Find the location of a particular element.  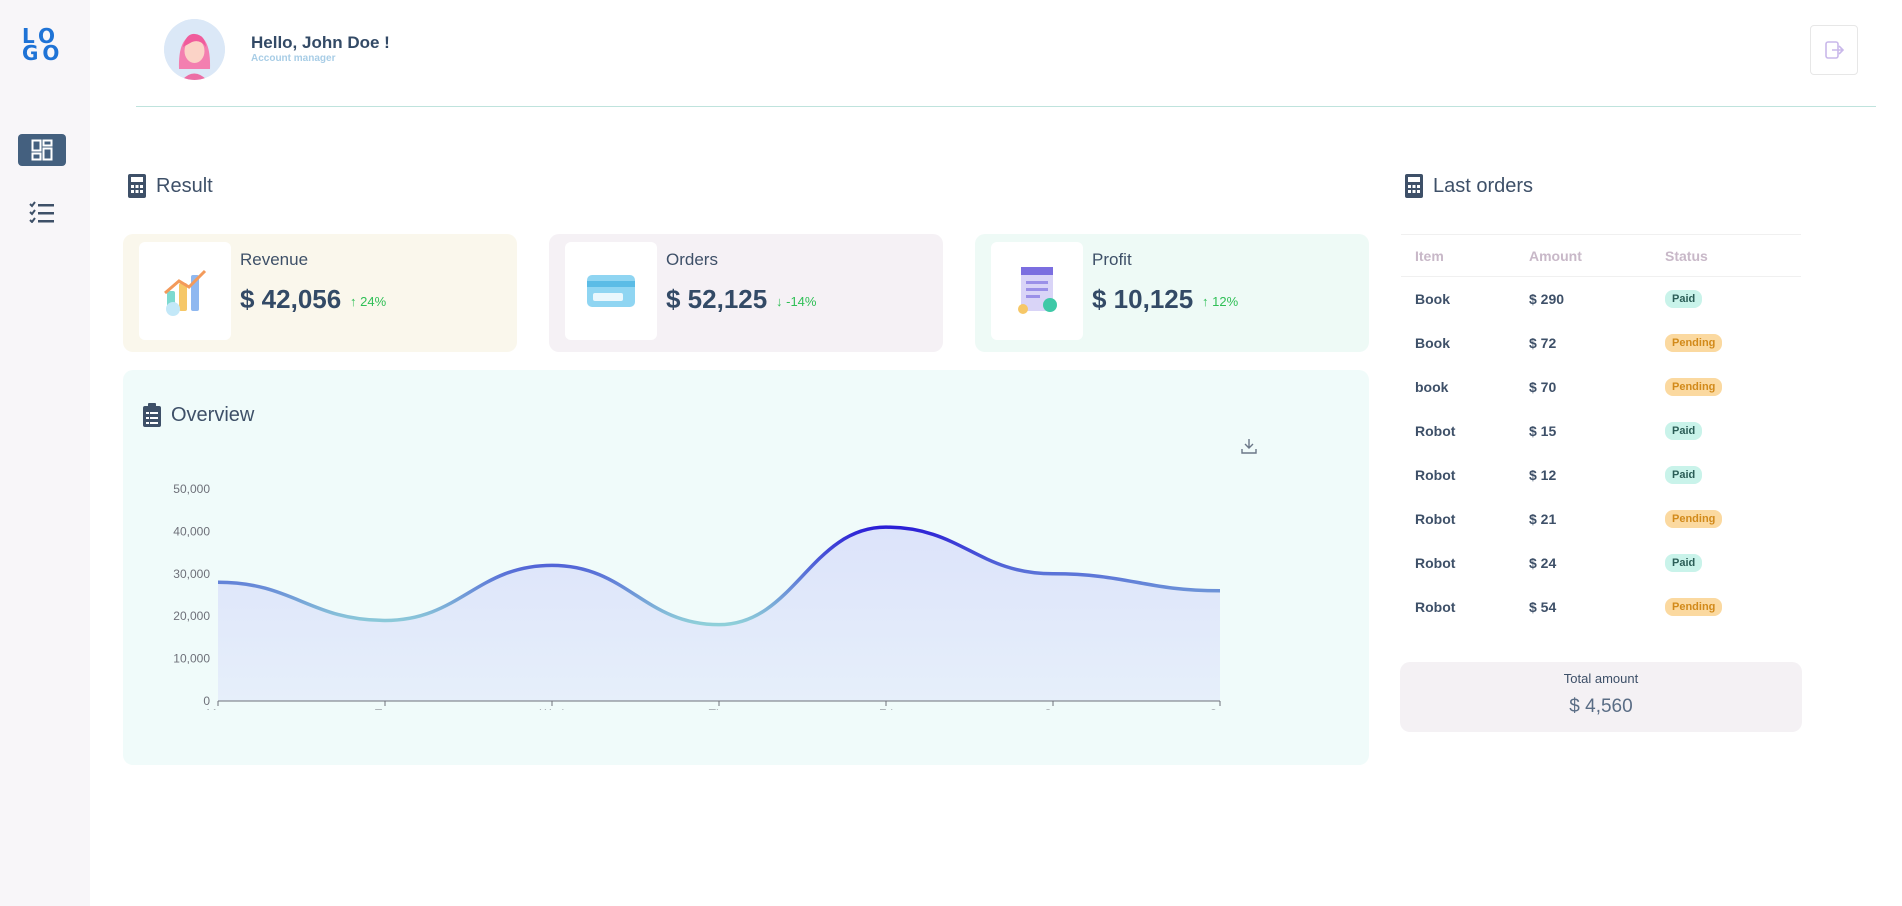

order-item: book is located at coordinates (1432, 386).